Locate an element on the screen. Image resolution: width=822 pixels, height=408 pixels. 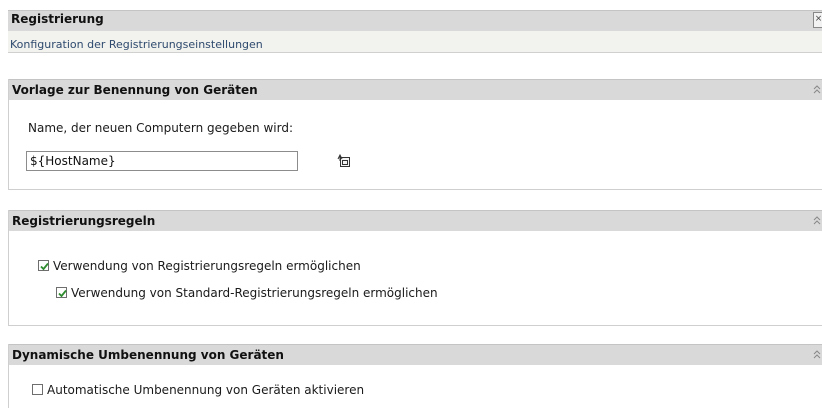
page-header-bar is located at coordinates (415, 20).